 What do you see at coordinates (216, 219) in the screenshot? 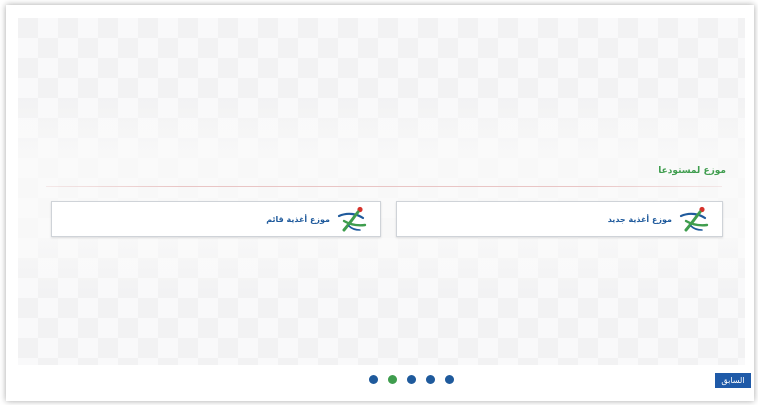
I see `existing-food-distributor-option: موزع أغذية قائم` at bounding box center [216, 219].